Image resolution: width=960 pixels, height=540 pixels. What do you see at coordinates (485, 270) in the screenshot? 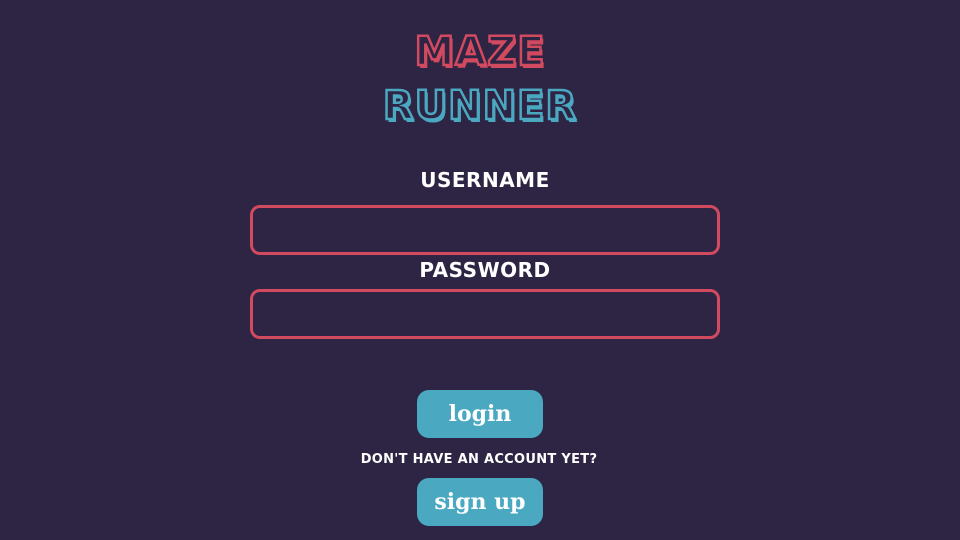
I see `password-label: PASSWORD` at bounding box center [485, 270].